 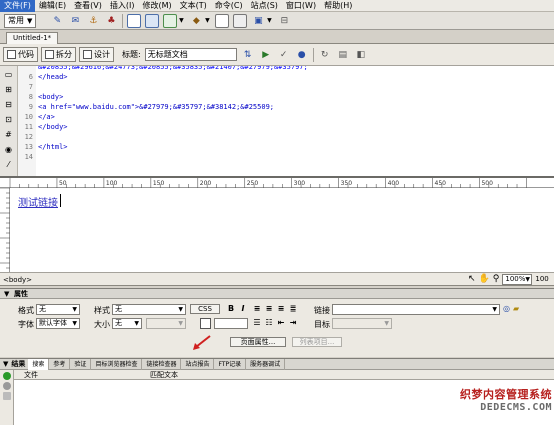 What do you see at coordinates (111, 21) in the screenshot?
I see `anchor-icon: ♣` at bounding box center [111, 21].